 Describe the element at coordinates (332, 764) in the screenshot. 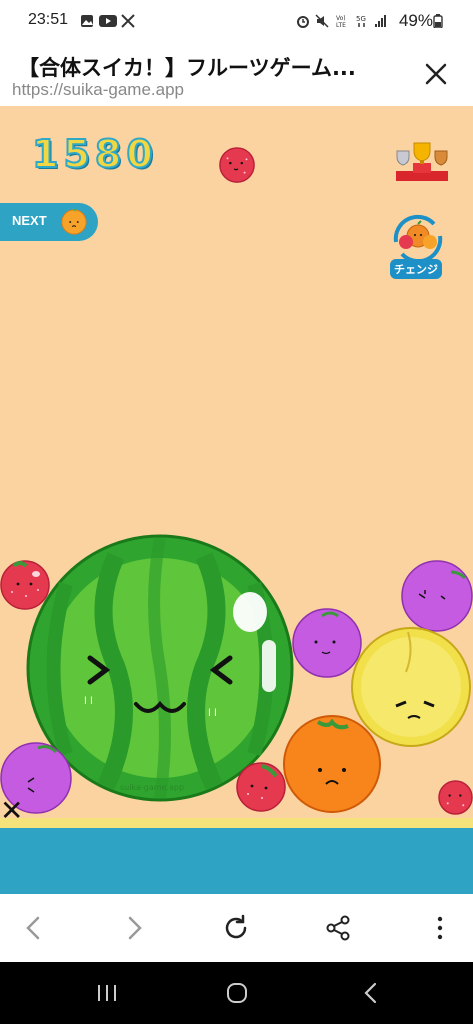

I see `fruit-orange` at that location.